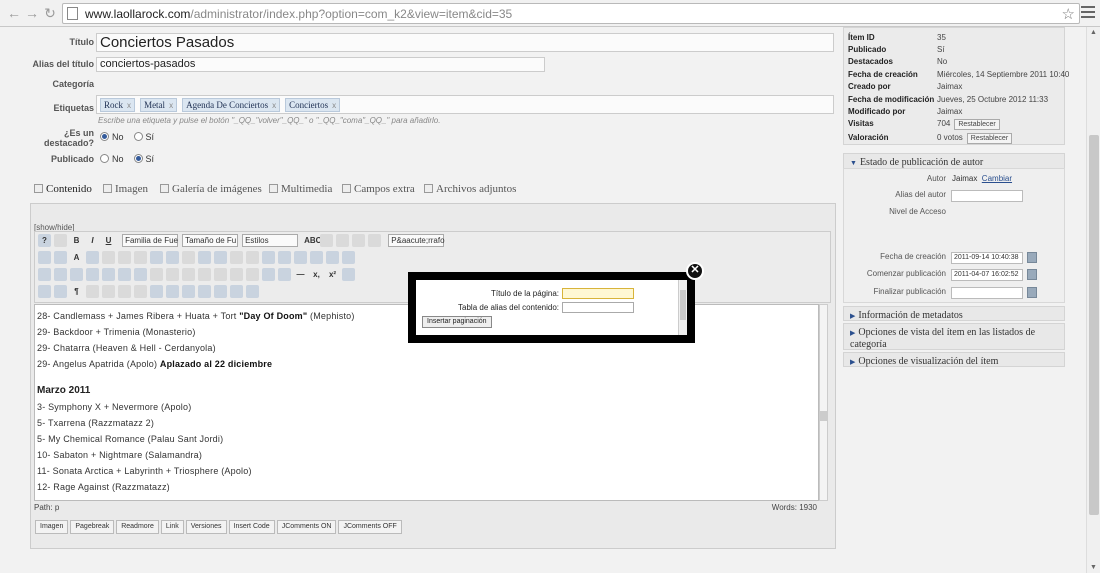 This screenshot has width=1100, height=573. I want to click on pilcrow-icon: ¶, so click(76, 291).